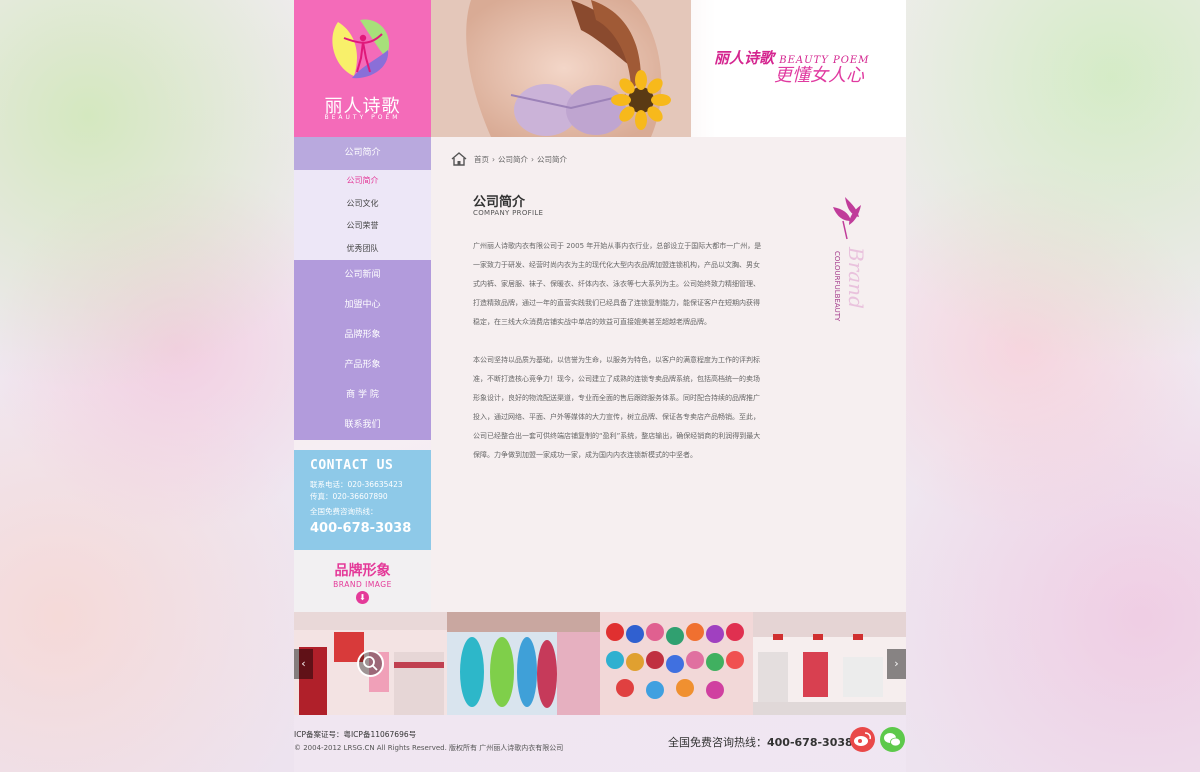  What do you see at coordinates (552, 159) in the screenshot?
I see `breadcrumb-current: 公司简介` at bounding box center [552, 159].